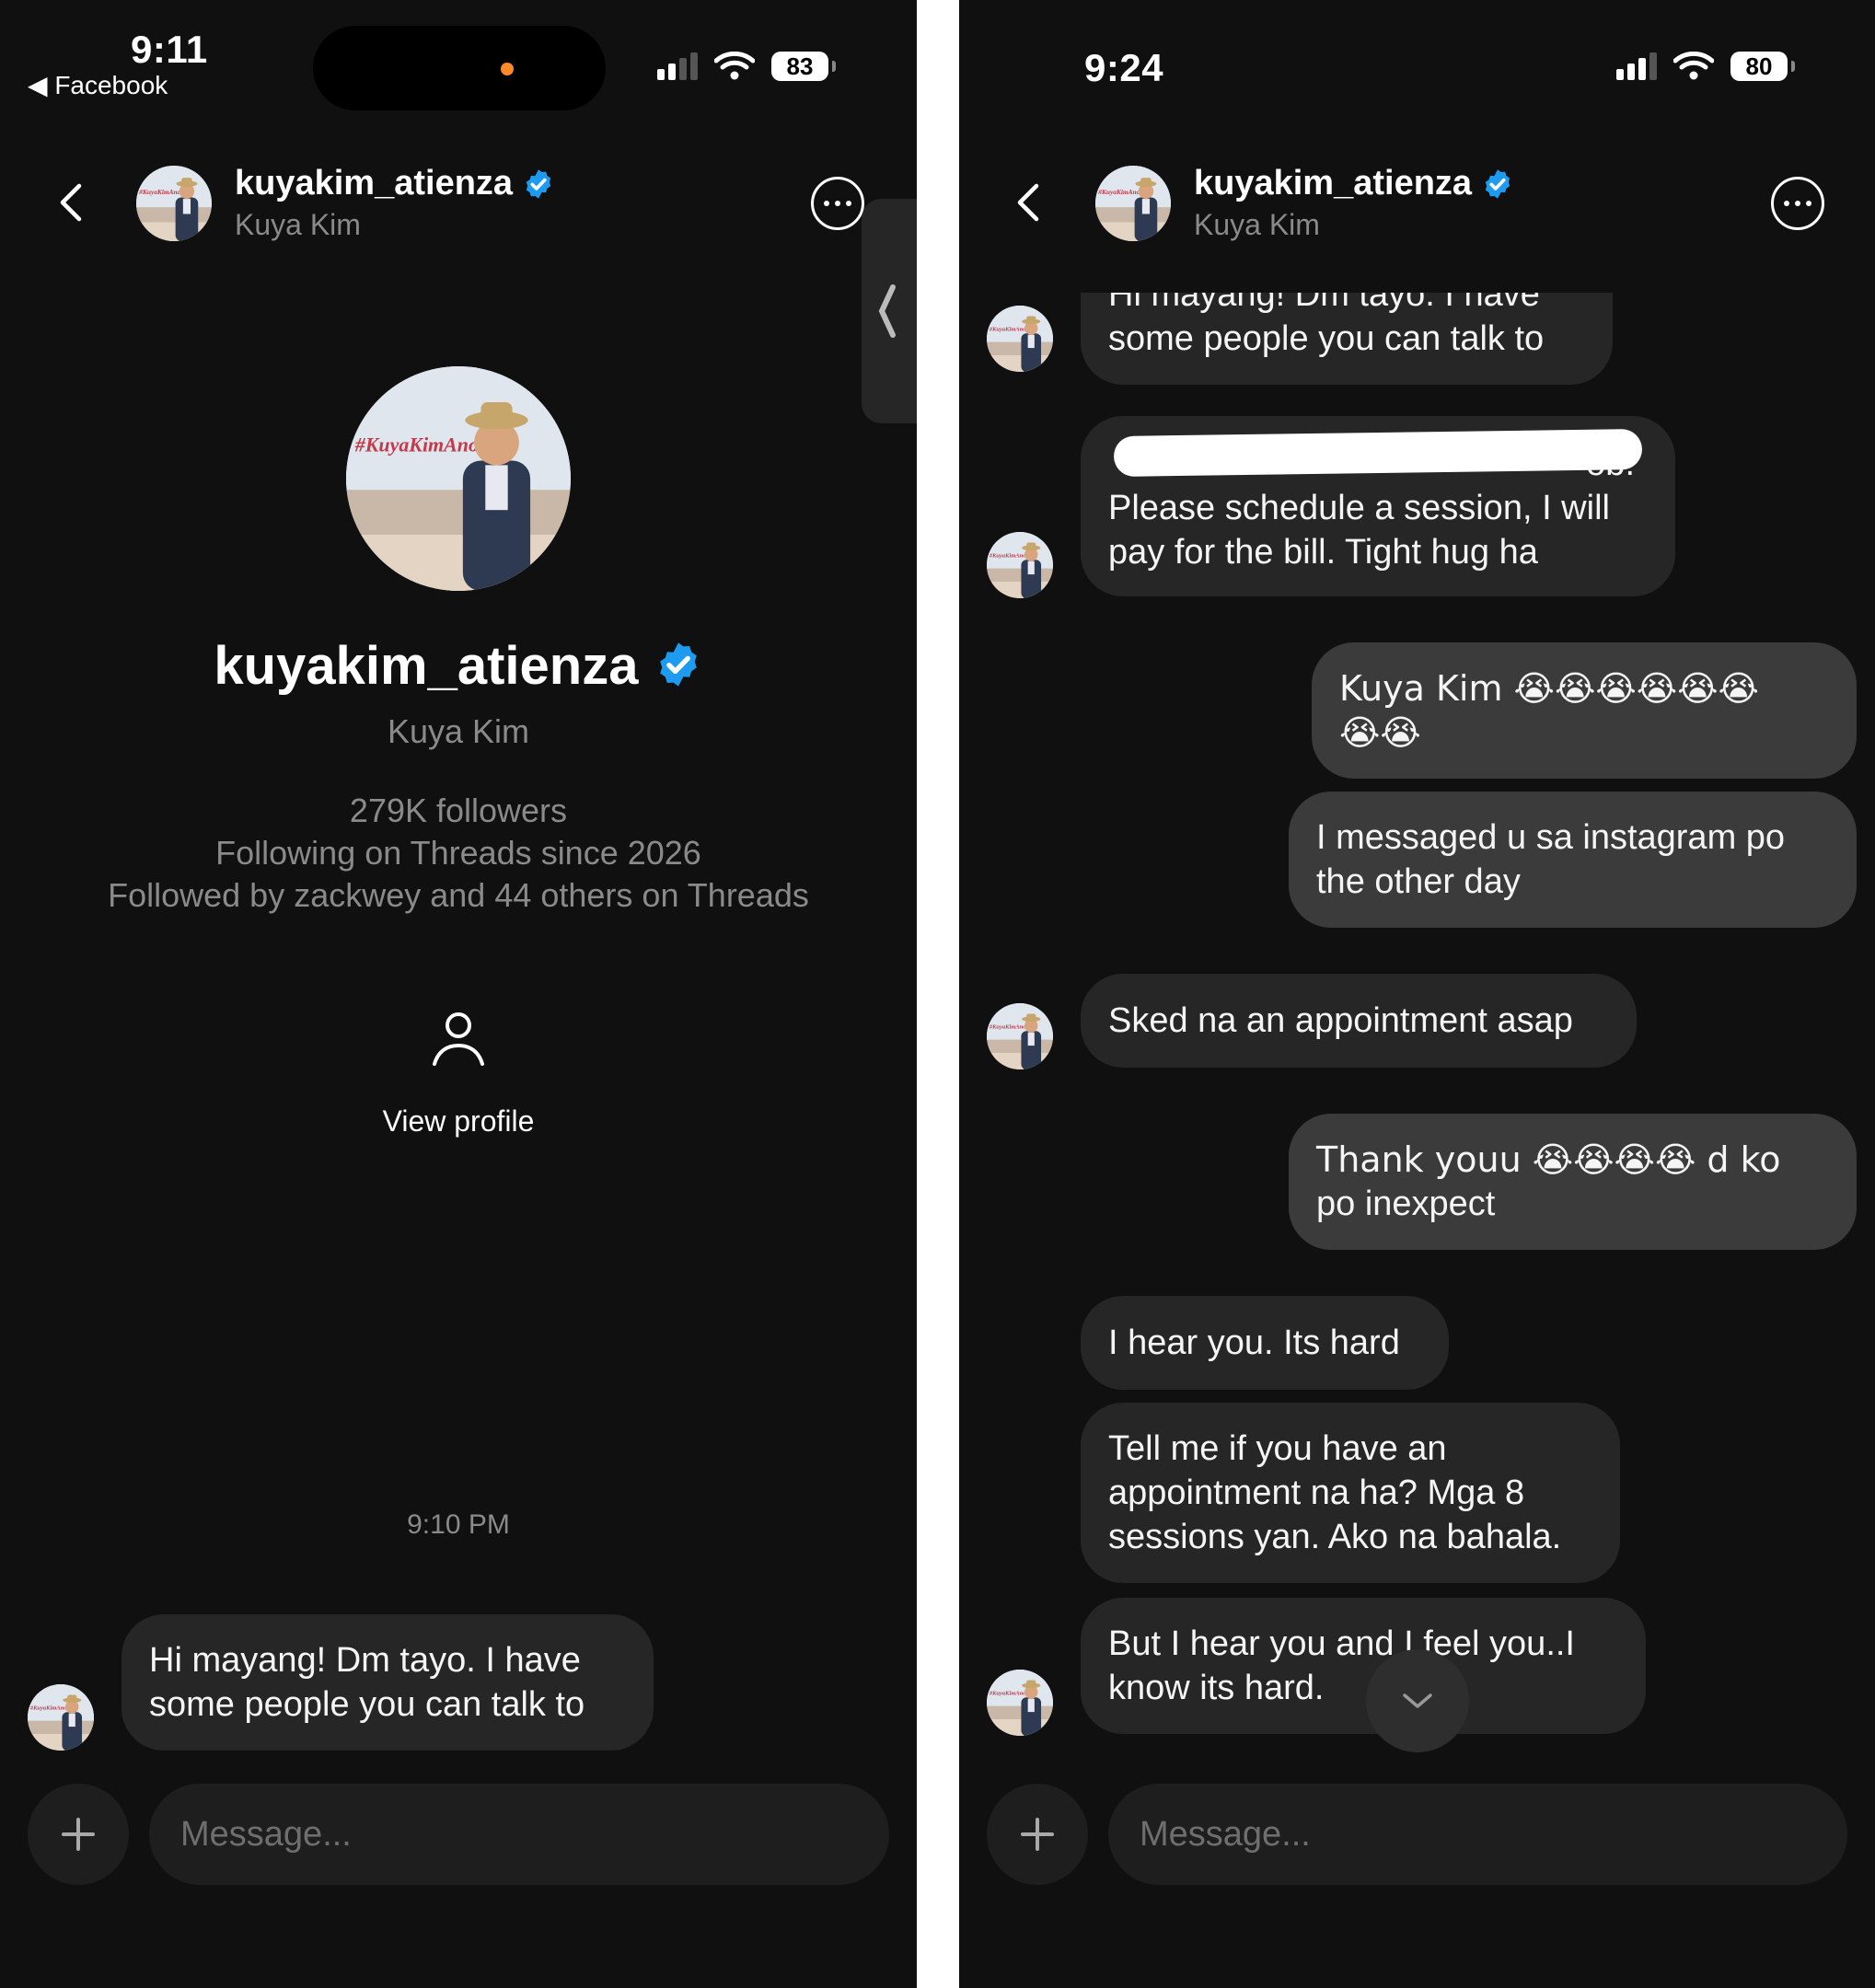 The height and width of the screenshot is (1988, 1875). What do you see at coordinates (459, 68) in the screenshot?
I see `dynamic-island` at bounding box center [459, 68].